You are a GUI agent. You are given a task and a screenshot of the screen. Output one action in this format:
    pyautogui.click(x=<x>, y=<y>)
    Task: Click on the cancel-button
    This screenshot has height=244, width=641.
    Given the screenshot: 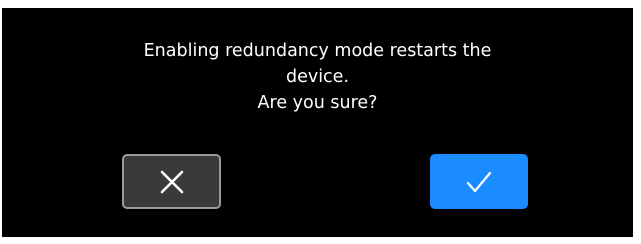 What is the action you would take?
    pyautogui.click(x=171, y=181)
    